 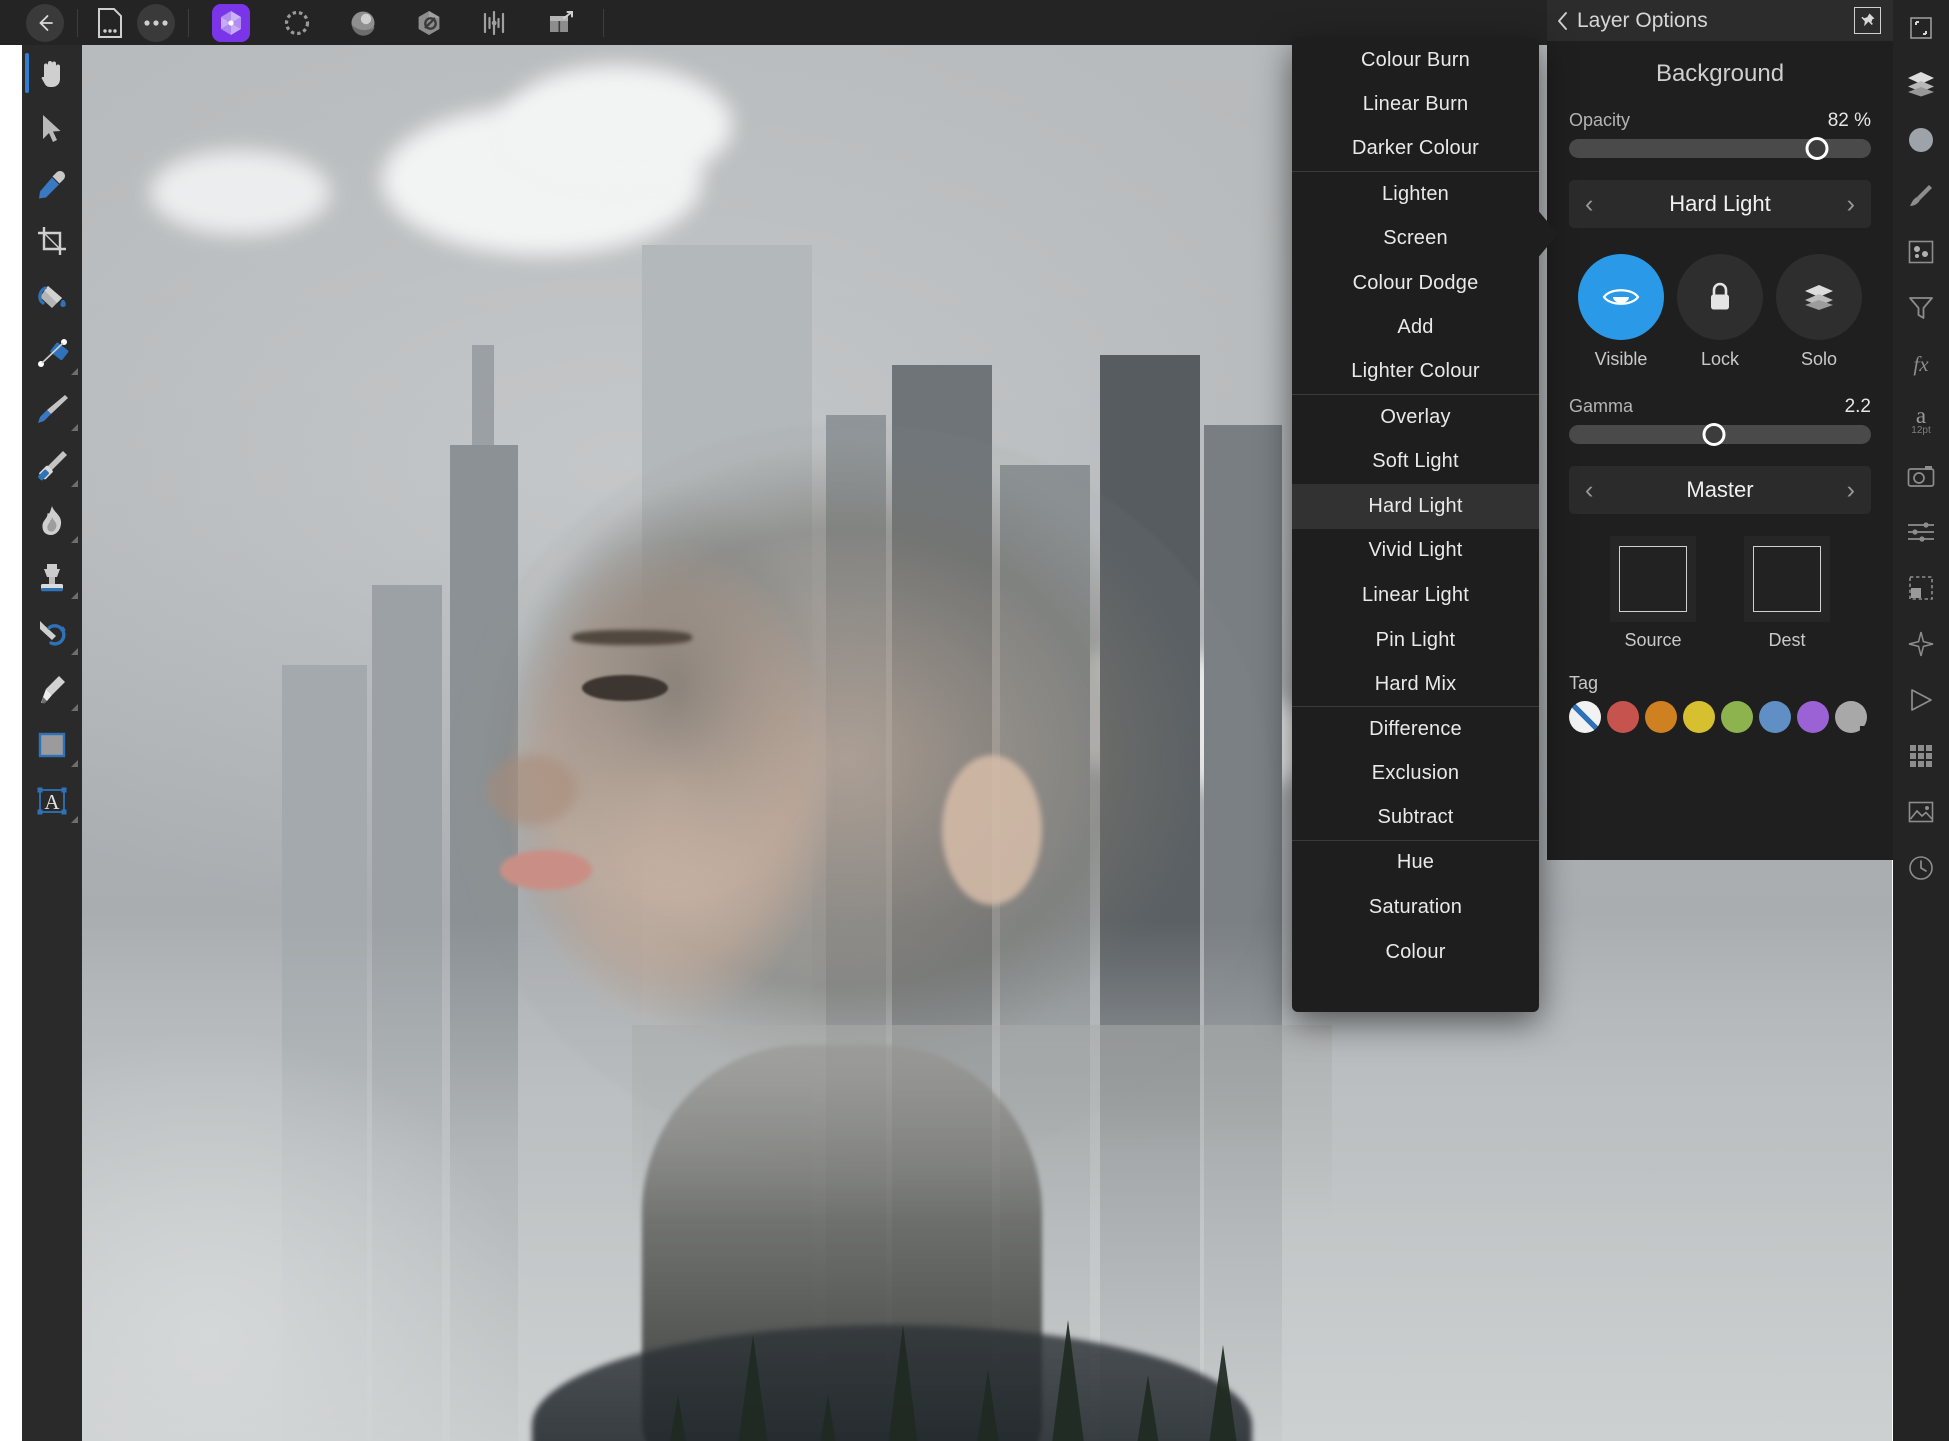 What do you see at coordinates (1415, 907) in the screenshot?
I see `blend-mode-item: Saturation` at bounding box center [1415, 907].